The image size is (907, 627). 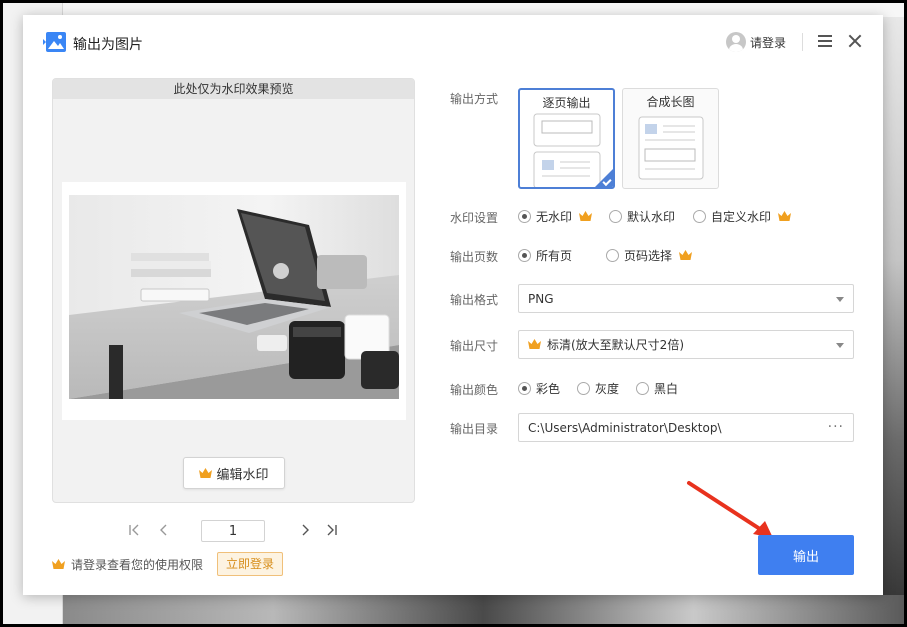 I want to click on preview-page, so click(x=234, y=301).